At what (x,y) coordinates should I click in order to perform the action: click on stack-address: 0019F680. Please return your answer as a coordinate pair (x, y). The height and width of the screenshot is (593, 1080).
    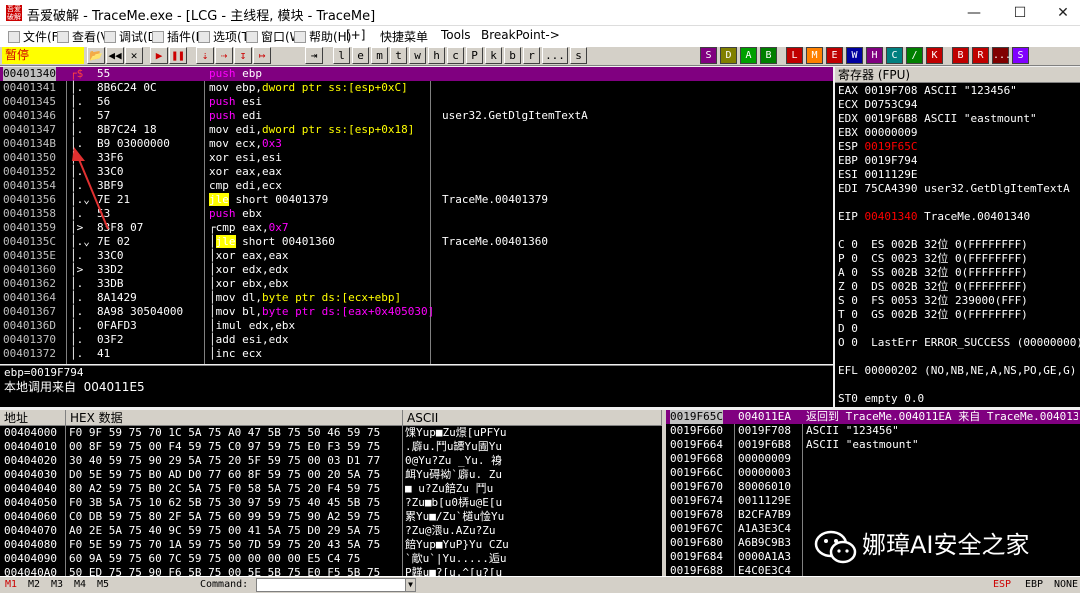
    Looking at the image, I should click on (696, 543).